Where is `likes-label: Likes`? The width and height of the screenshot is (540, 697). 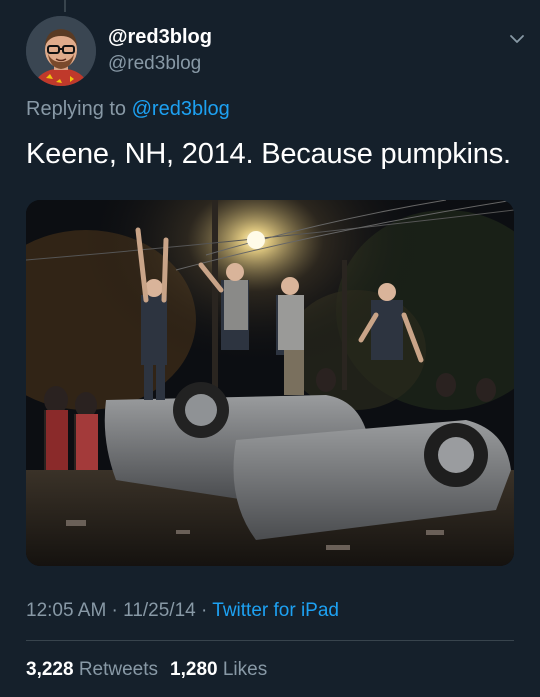
likes-label: Likes is located at coordinates (245, 669).